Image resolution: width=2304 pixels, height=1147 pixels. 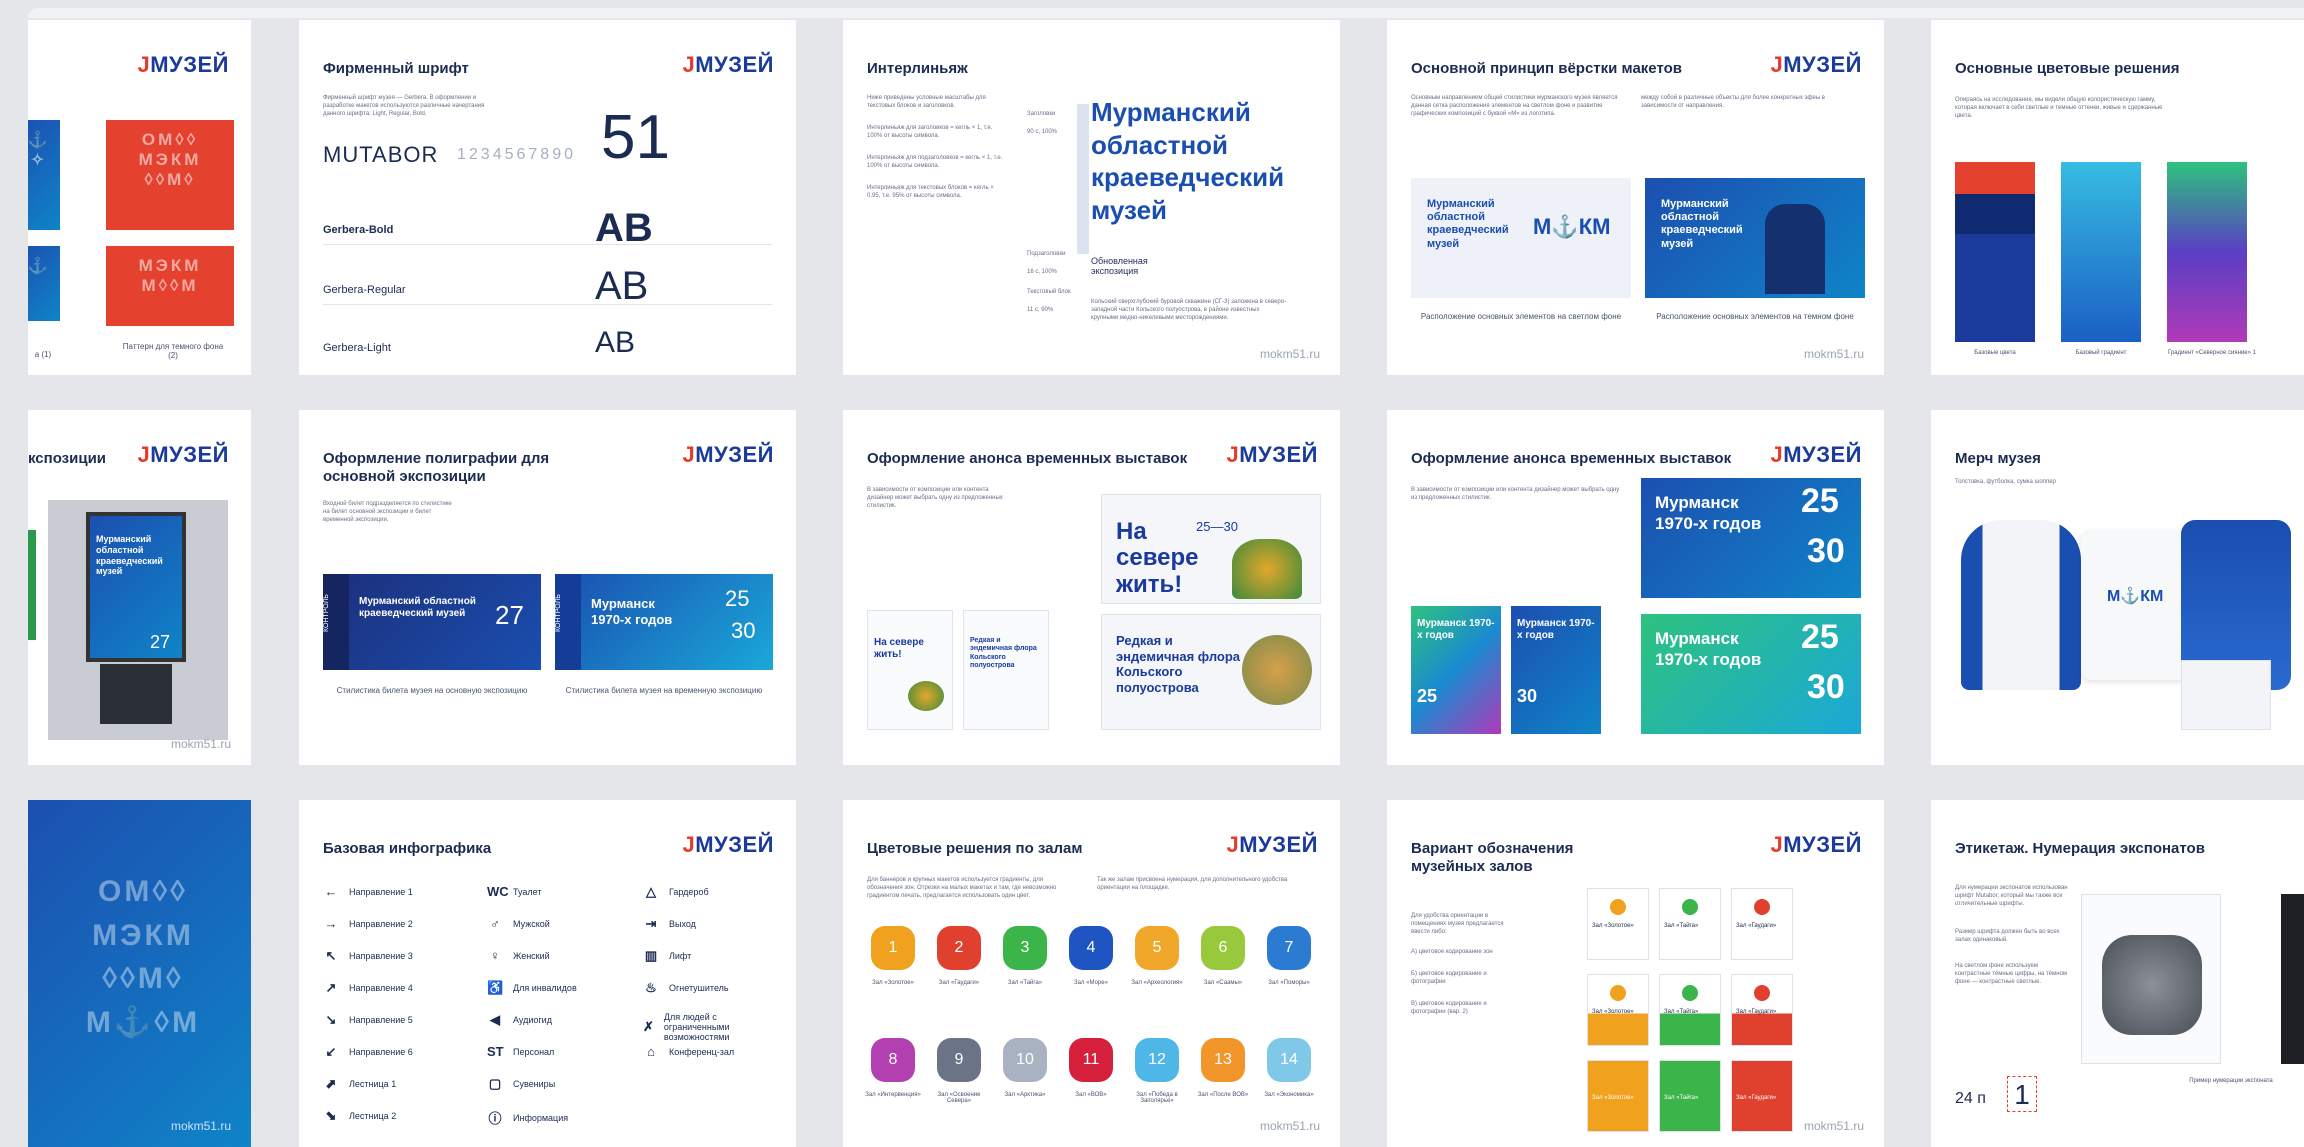 What do you see at coordinates (170, 286) in the screenshot?
I see `pattern-red-2: МЭКМ М◊◊М` at bounding box center [170, 286].